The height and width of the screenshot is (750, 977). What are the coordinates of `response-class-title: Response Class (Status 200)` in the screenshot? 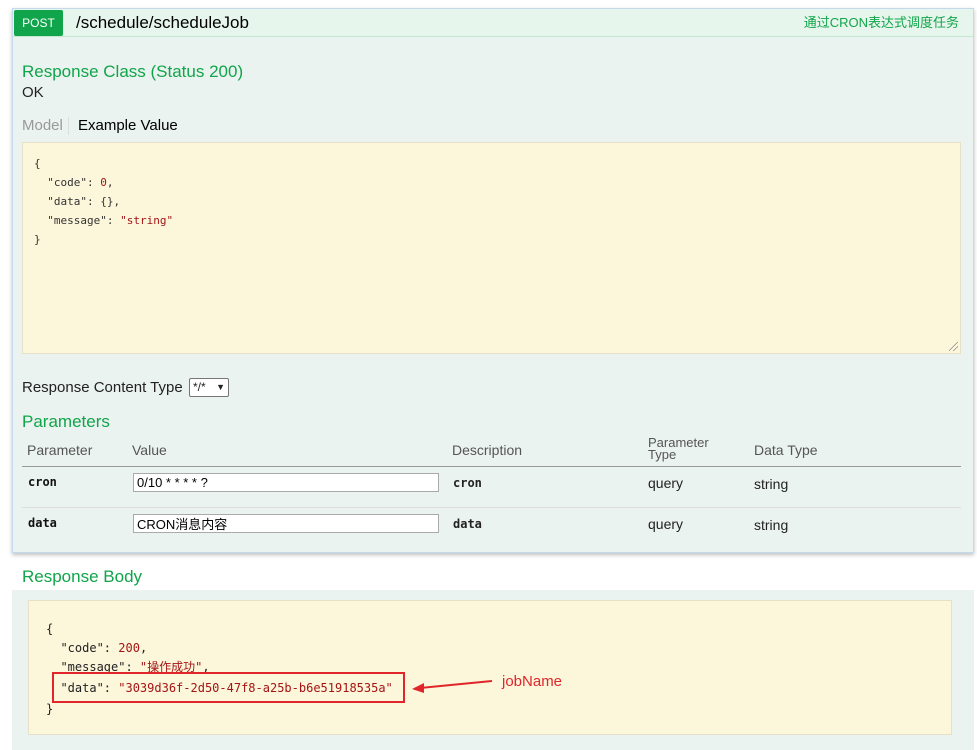 It's located at (133, 71).